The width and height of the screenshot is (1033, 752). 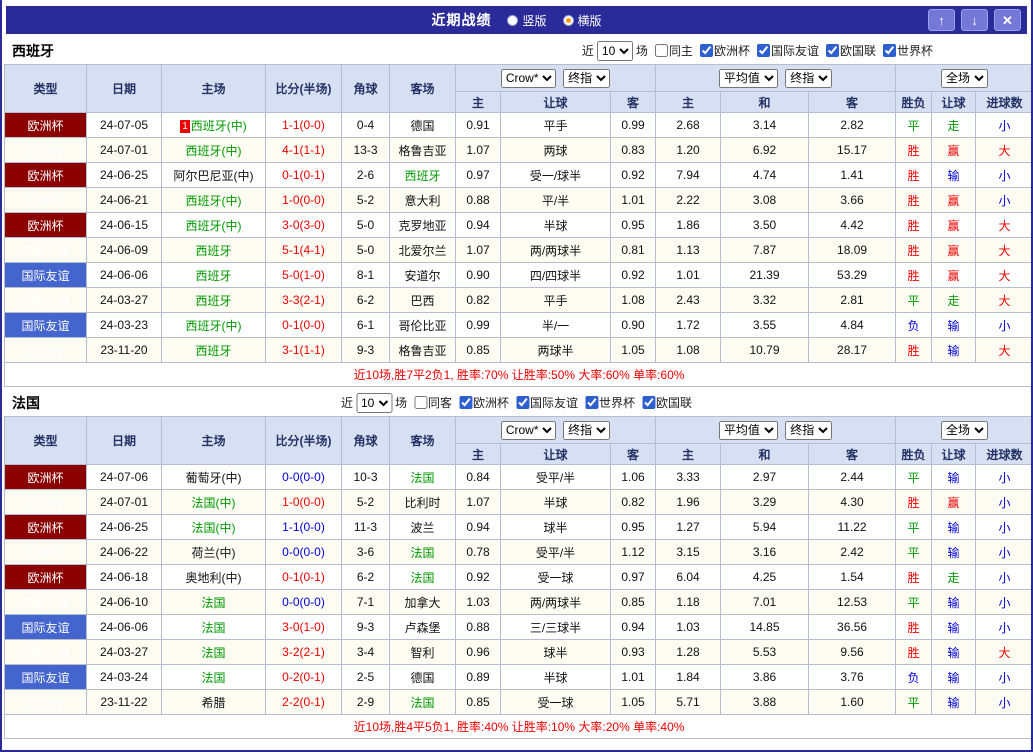 What do you see at coordinates (422, 603) in the screenshot?
I see `away-team: 加拿大` at bounding box center [422, 603].